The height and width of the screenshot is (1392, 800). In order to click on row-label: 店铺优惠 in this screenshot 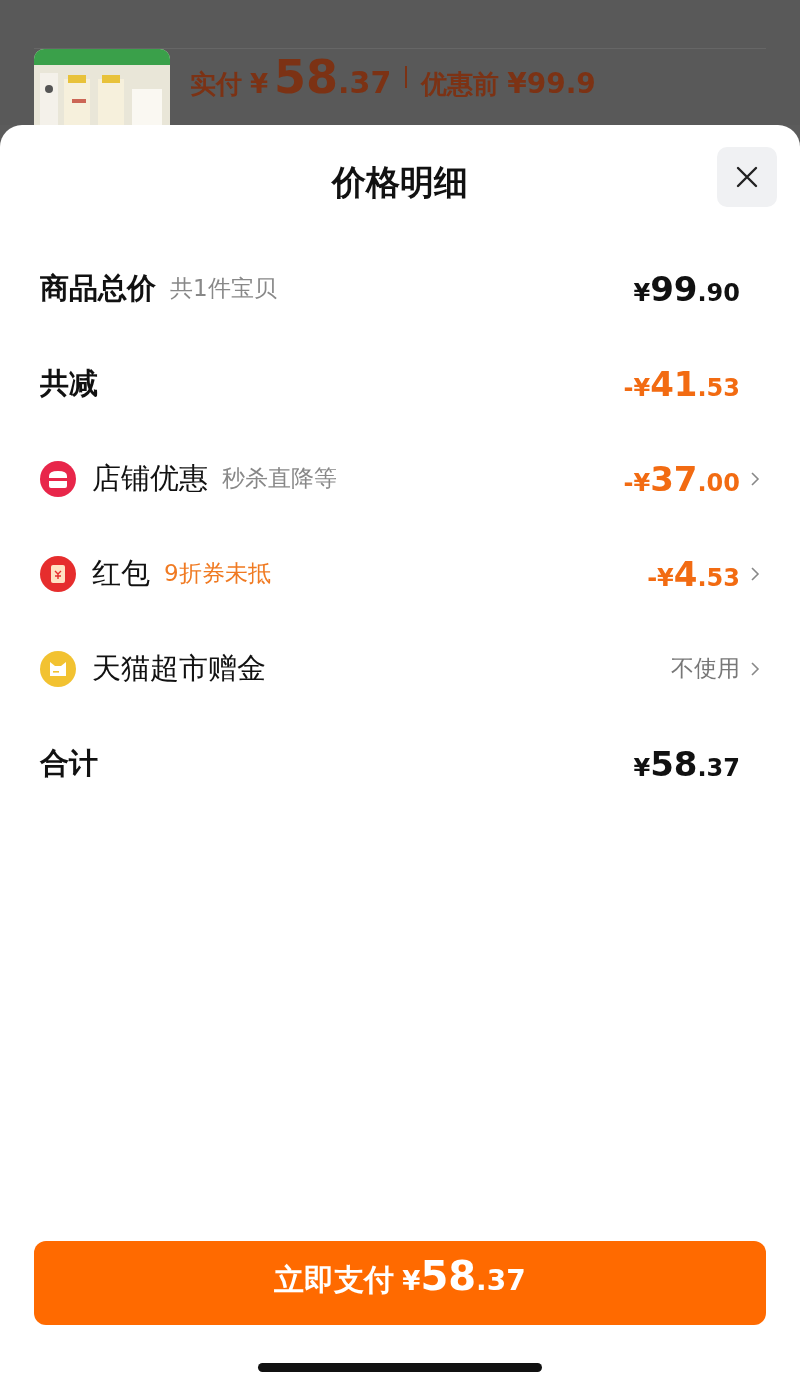, I will do `click(150, 478)`.